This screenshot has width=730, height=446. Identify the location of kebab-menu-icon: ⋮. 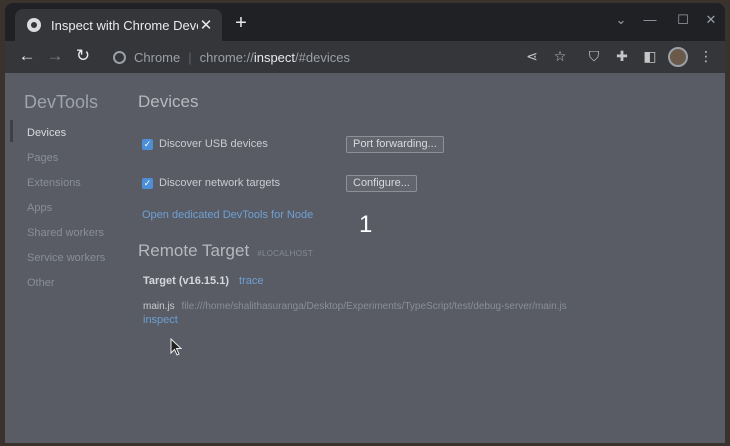
(706, 56).